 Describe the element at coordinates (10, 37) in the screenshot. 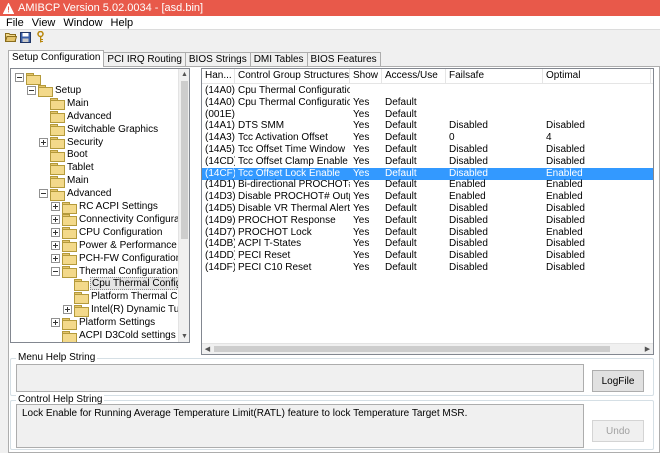

I see `folder-open-icon` at that location.